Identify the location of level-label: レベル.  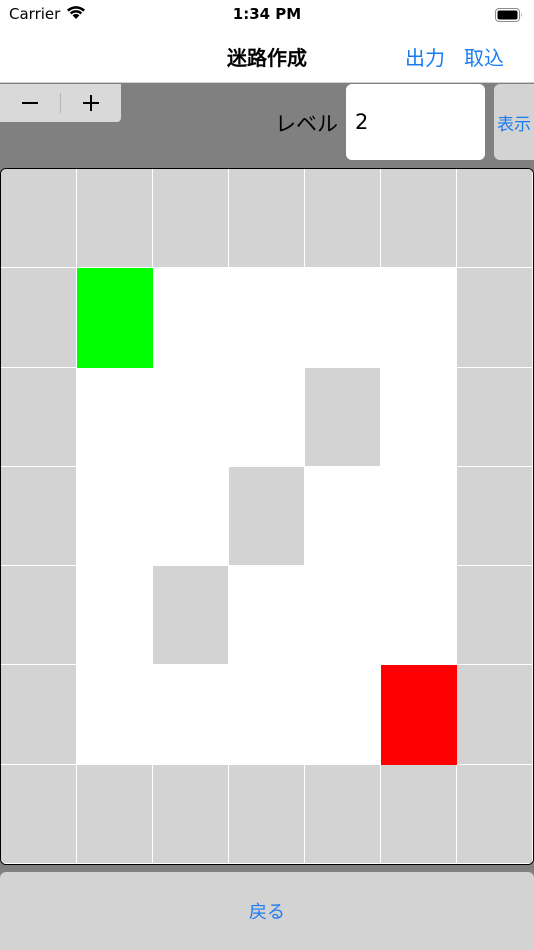
(306, 124).